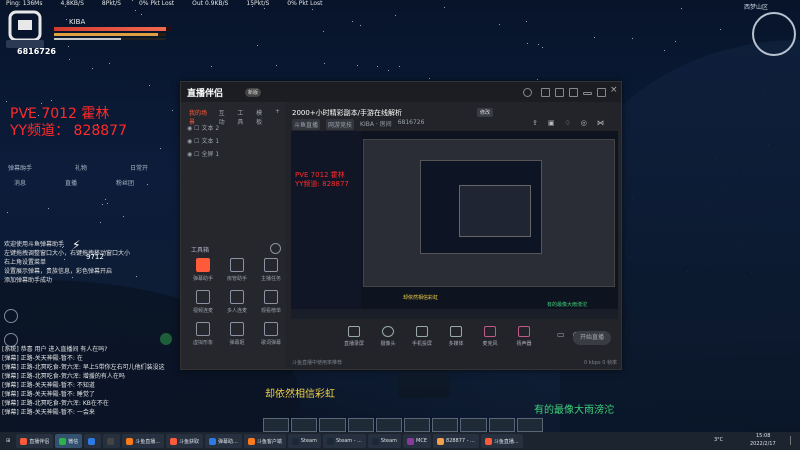  I want to click on gift-icon: ▣, so click(551, 123).